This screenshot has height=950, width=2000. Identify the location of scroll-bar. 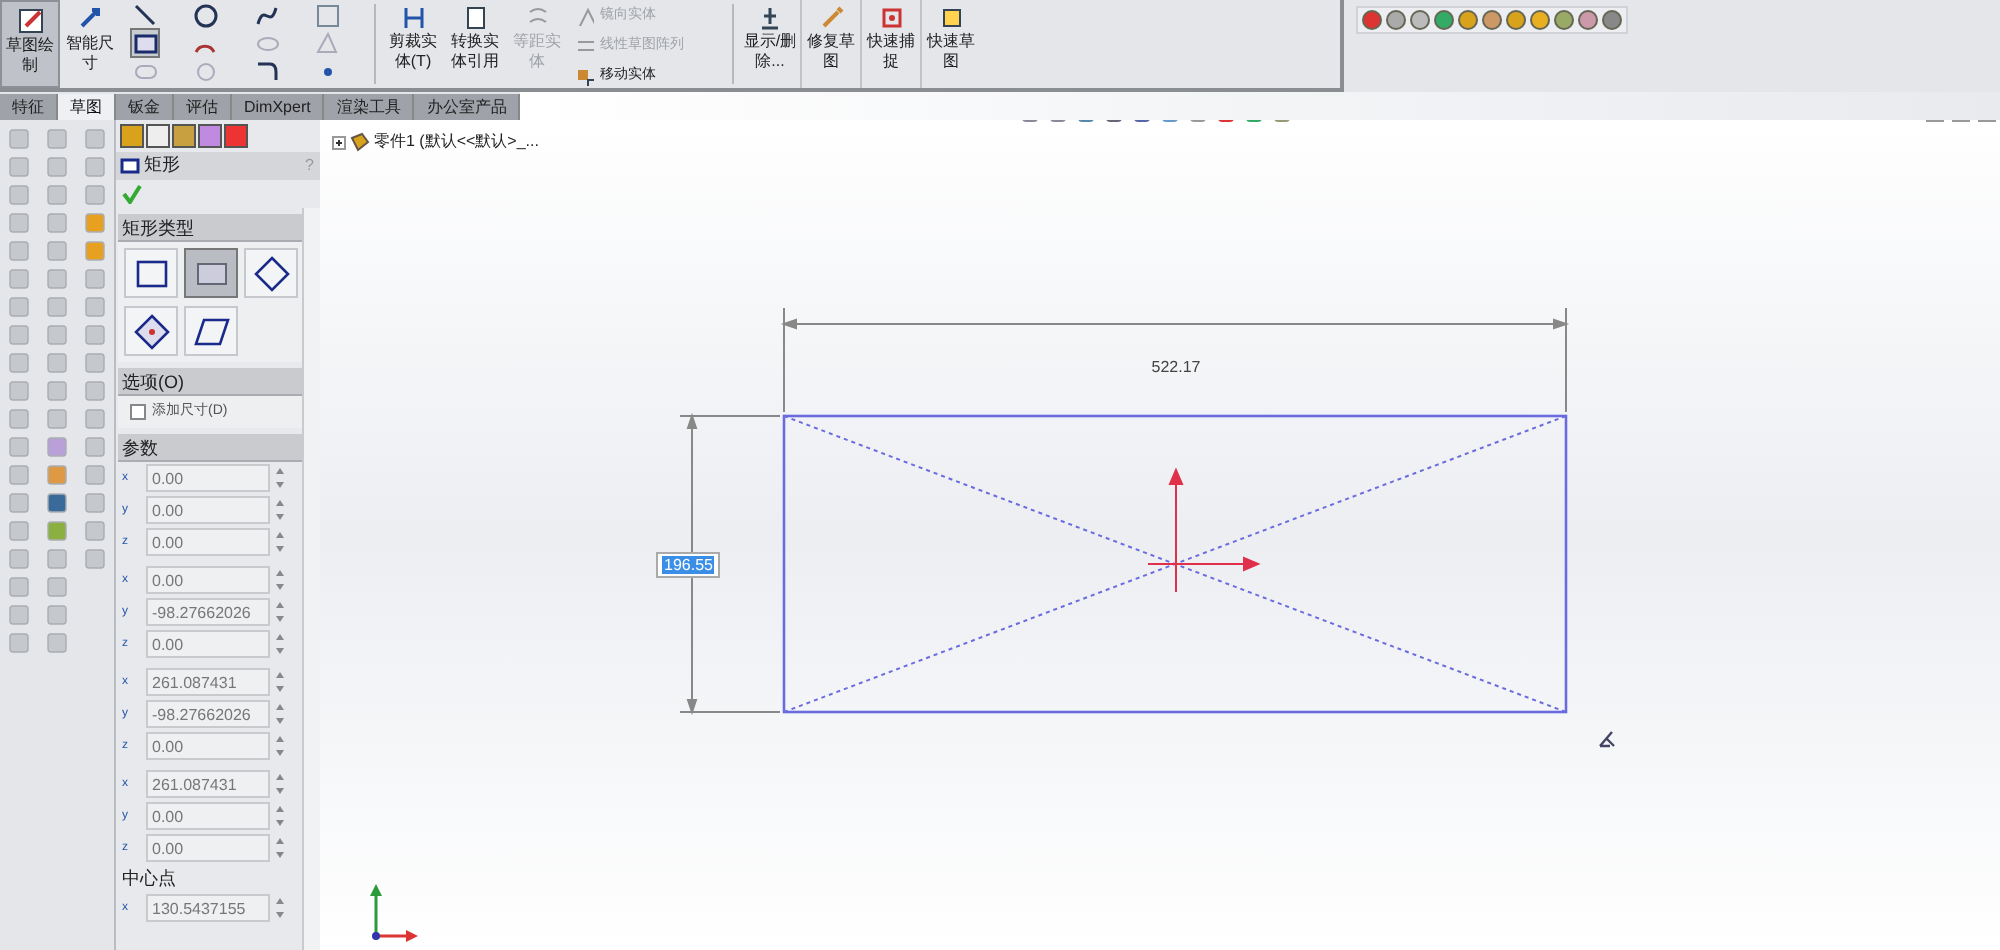
(311, 579).